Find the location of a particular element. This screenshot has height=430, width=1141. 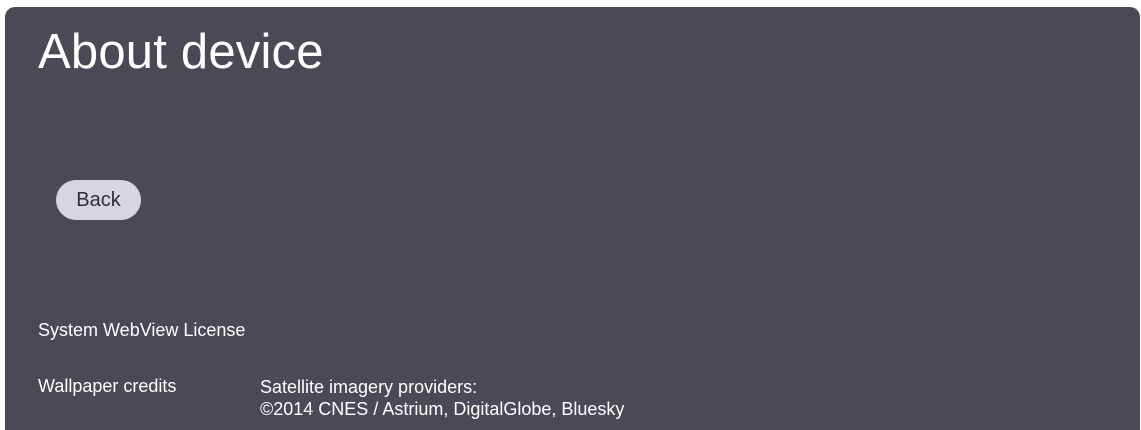

wallpaper-credits-label: Wallpaper credits is located at coordinates (107, 386).